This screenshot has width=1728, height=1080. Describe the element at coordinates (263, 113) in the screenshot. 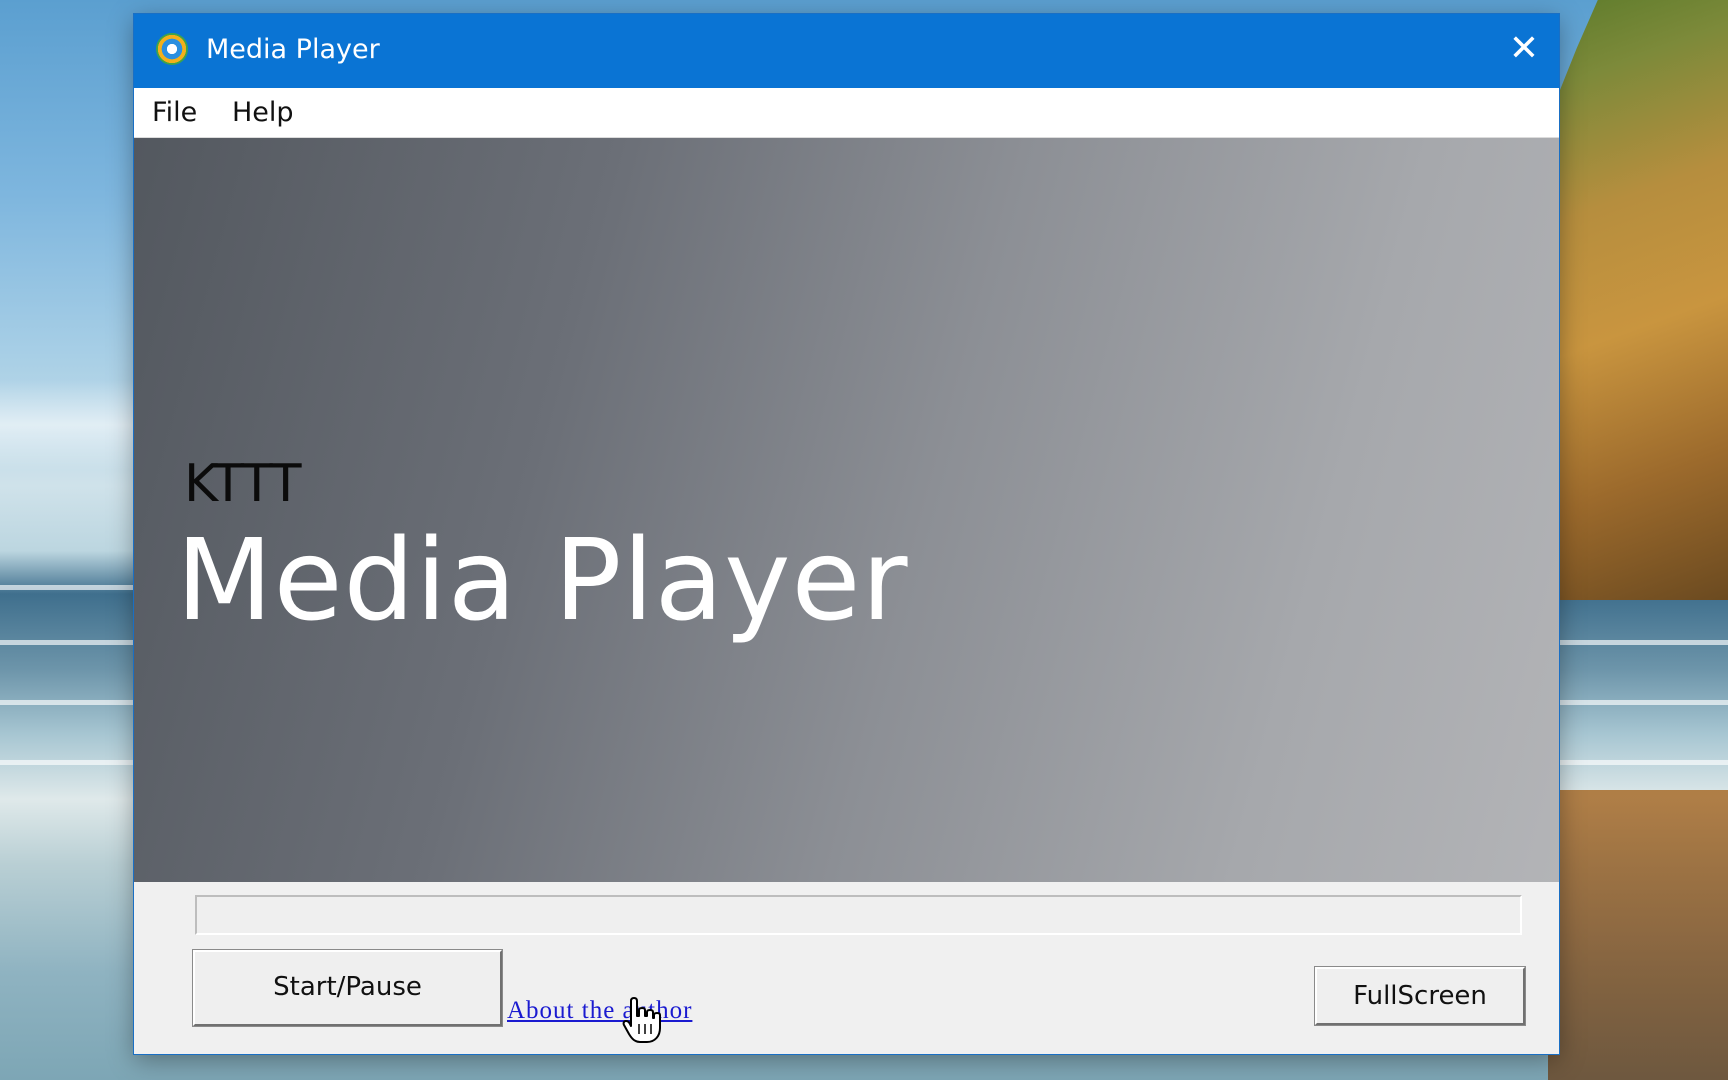

I see `menu-help: Help` at that location.